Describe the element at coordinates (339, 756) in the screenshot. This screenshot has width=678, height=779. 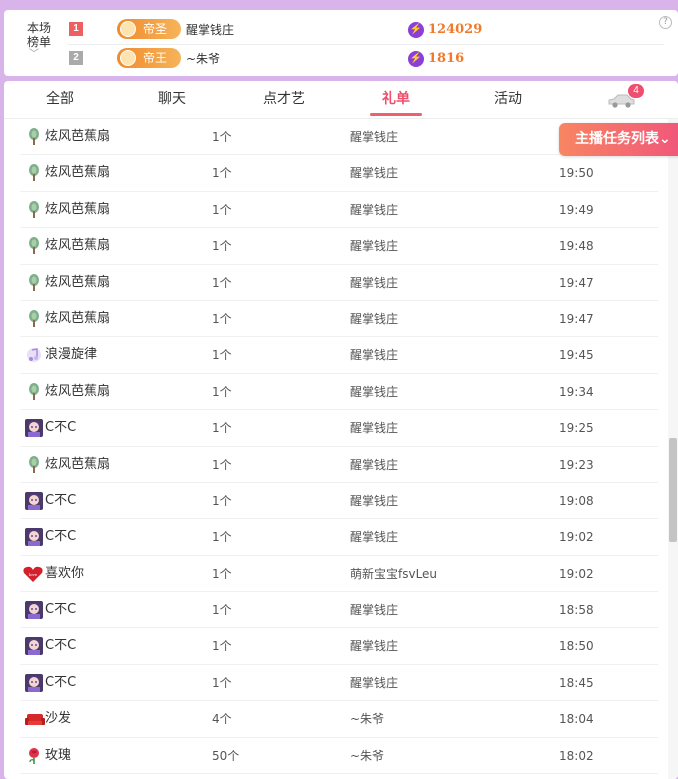
I see `gift-row: 玫瑰 50个 ~朱爷 18:02` at that location.